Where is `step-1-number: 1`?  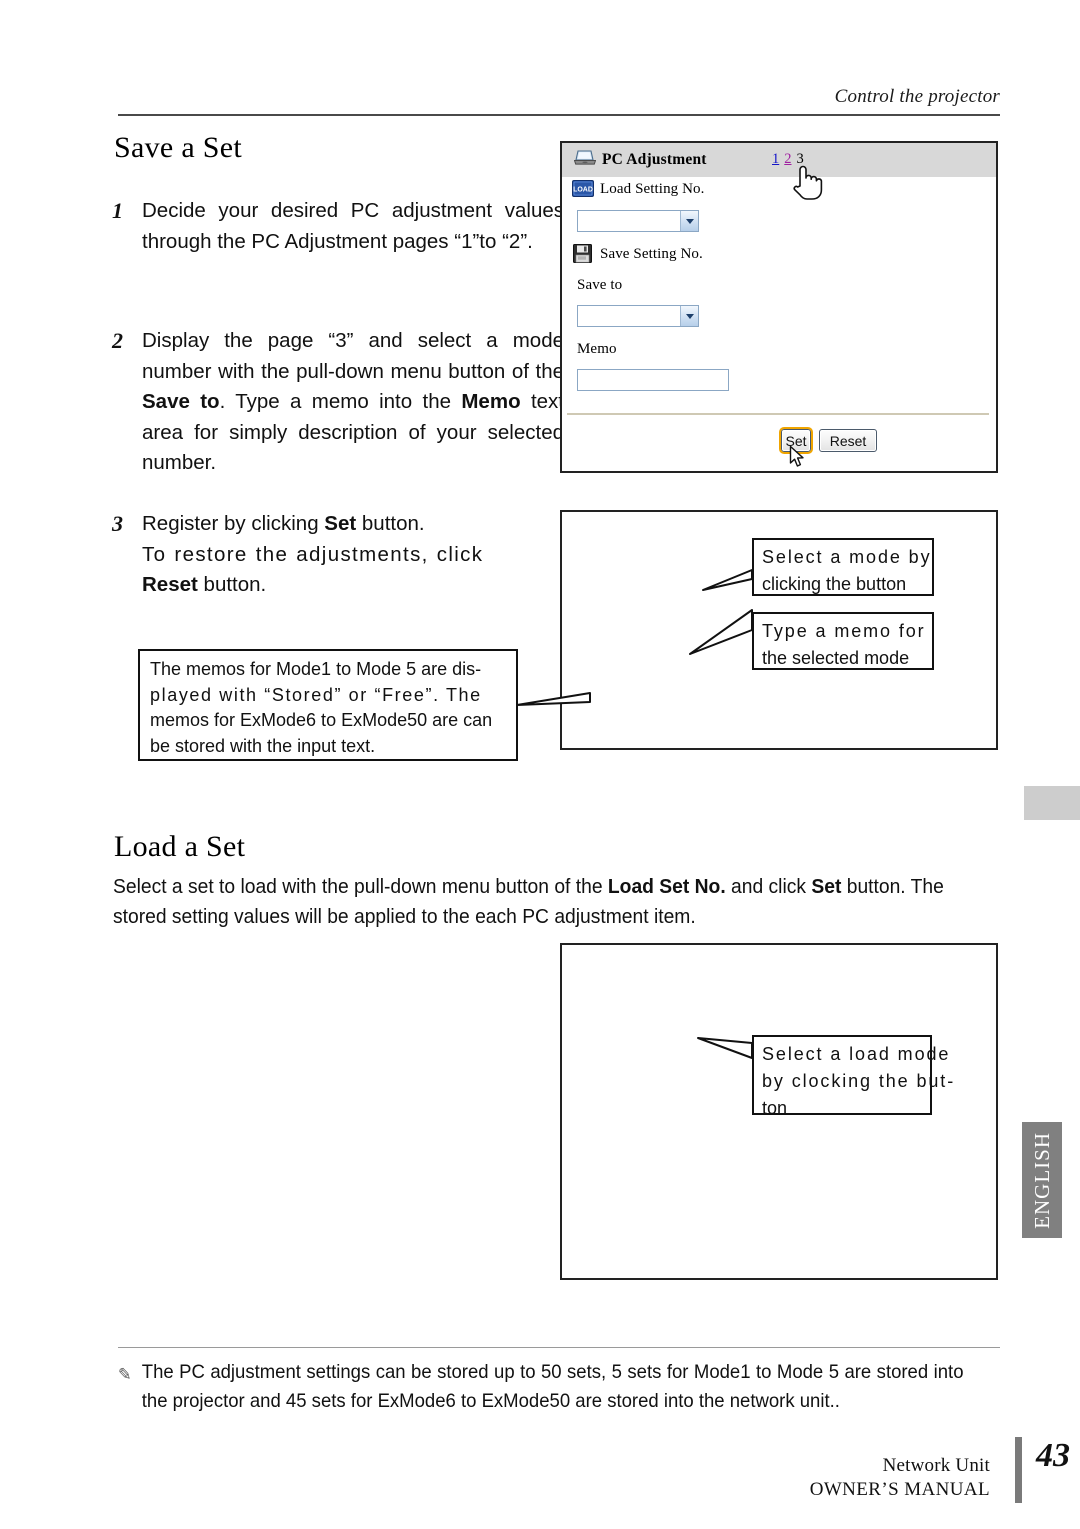
step-1-number: 1 is located at coordinates (117, 210).